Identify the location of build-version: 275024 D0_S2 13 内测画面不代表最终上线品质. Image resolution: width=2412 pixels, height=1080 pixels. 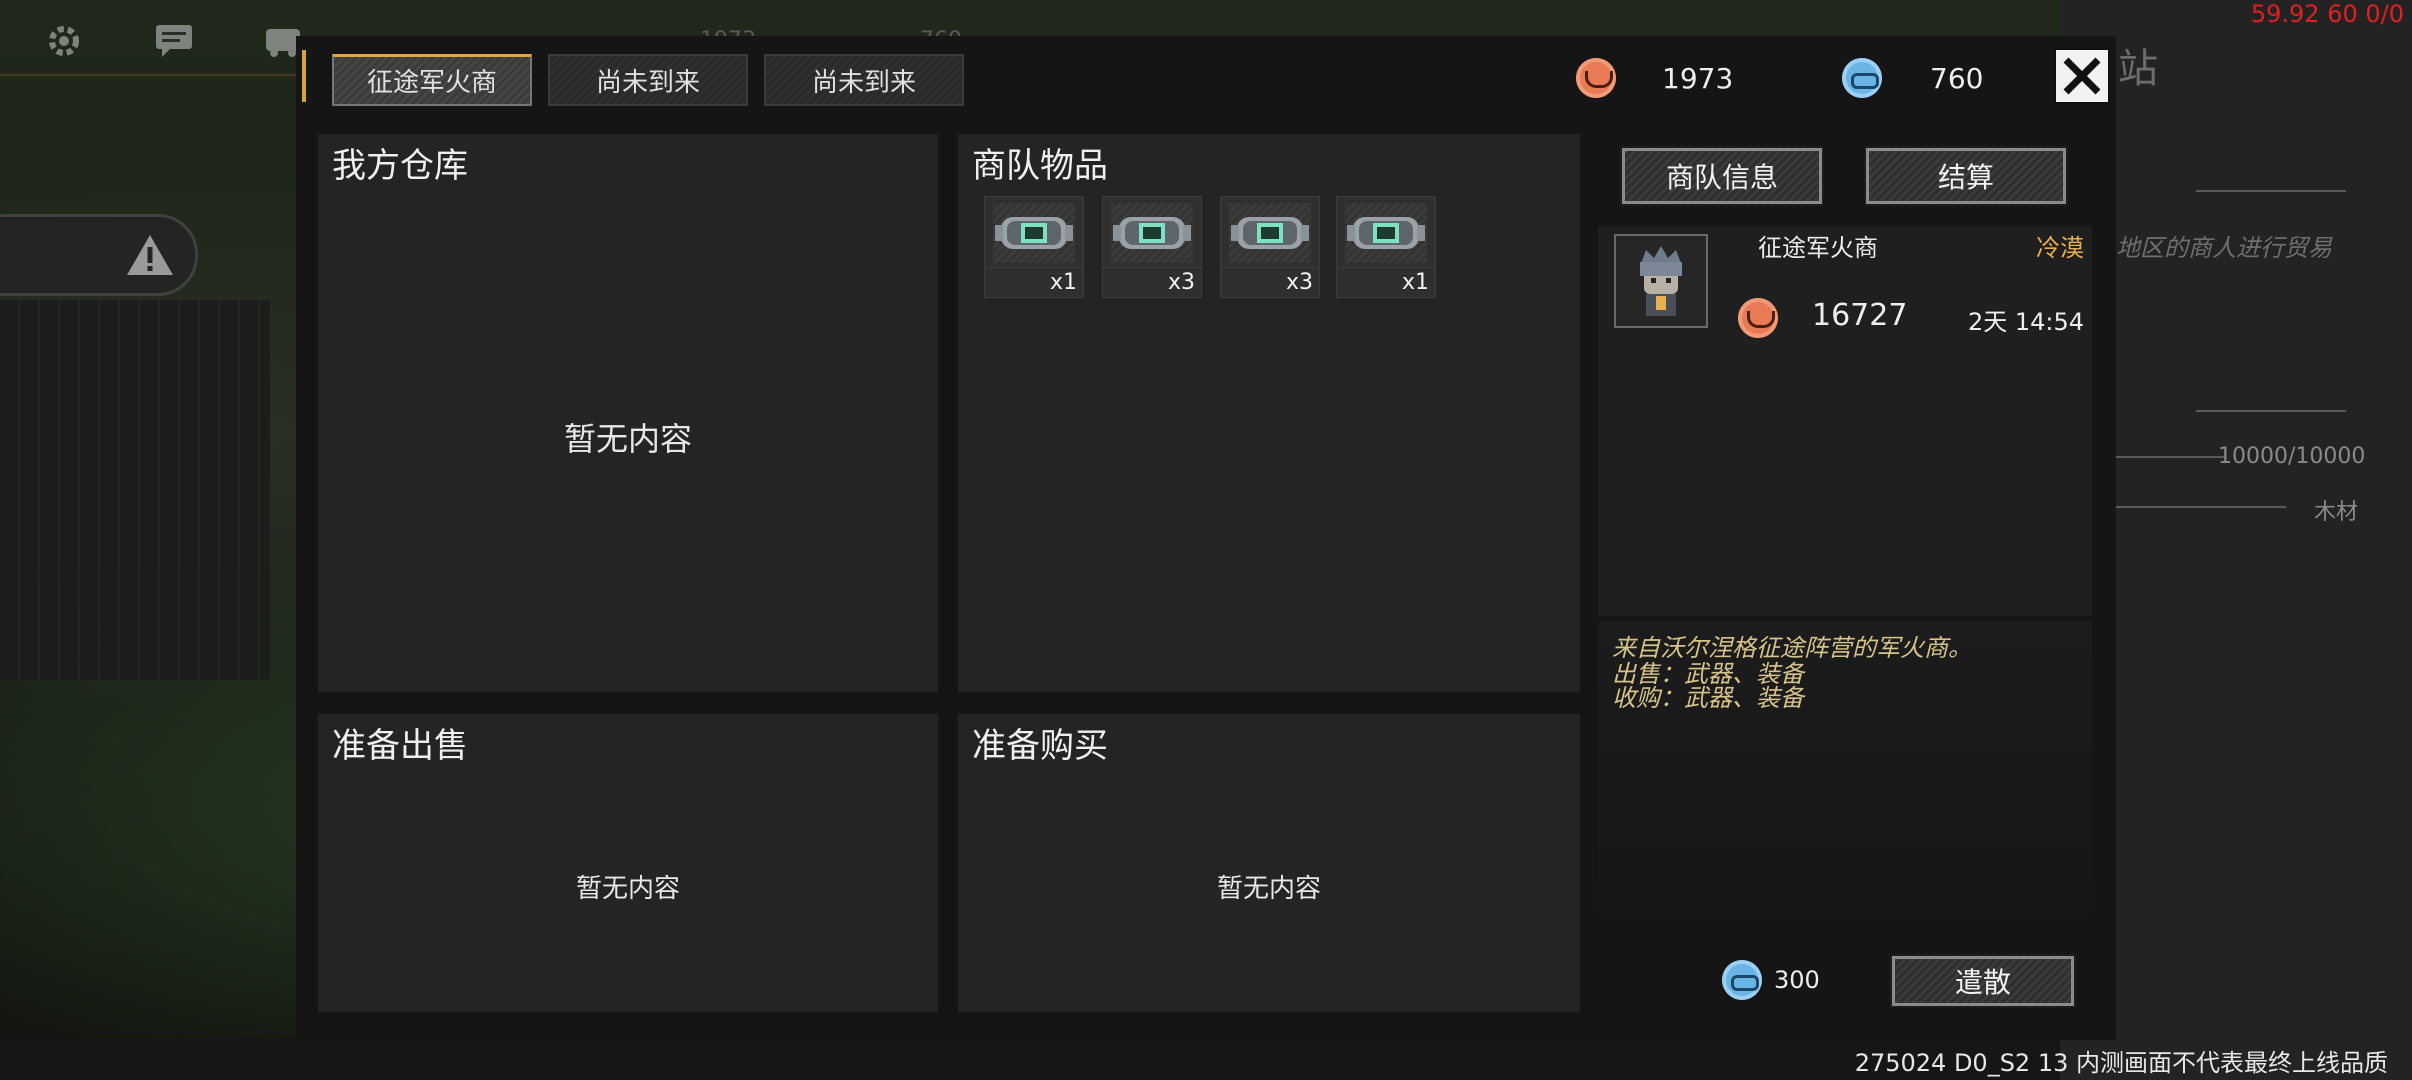
(2121, 1063).